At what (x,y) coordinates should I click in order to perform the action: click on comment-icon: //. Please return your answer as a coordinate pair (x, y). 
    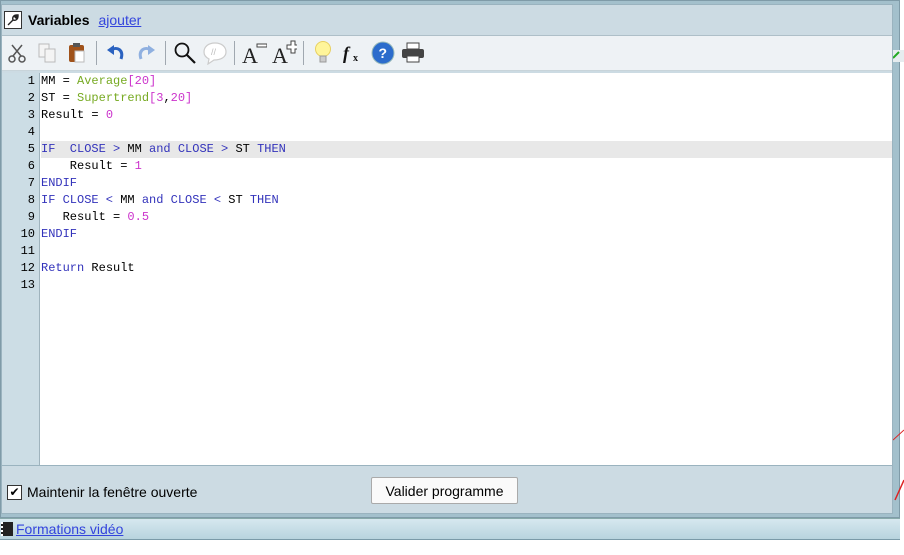
    Looking at the image, I should click on (215, 53).